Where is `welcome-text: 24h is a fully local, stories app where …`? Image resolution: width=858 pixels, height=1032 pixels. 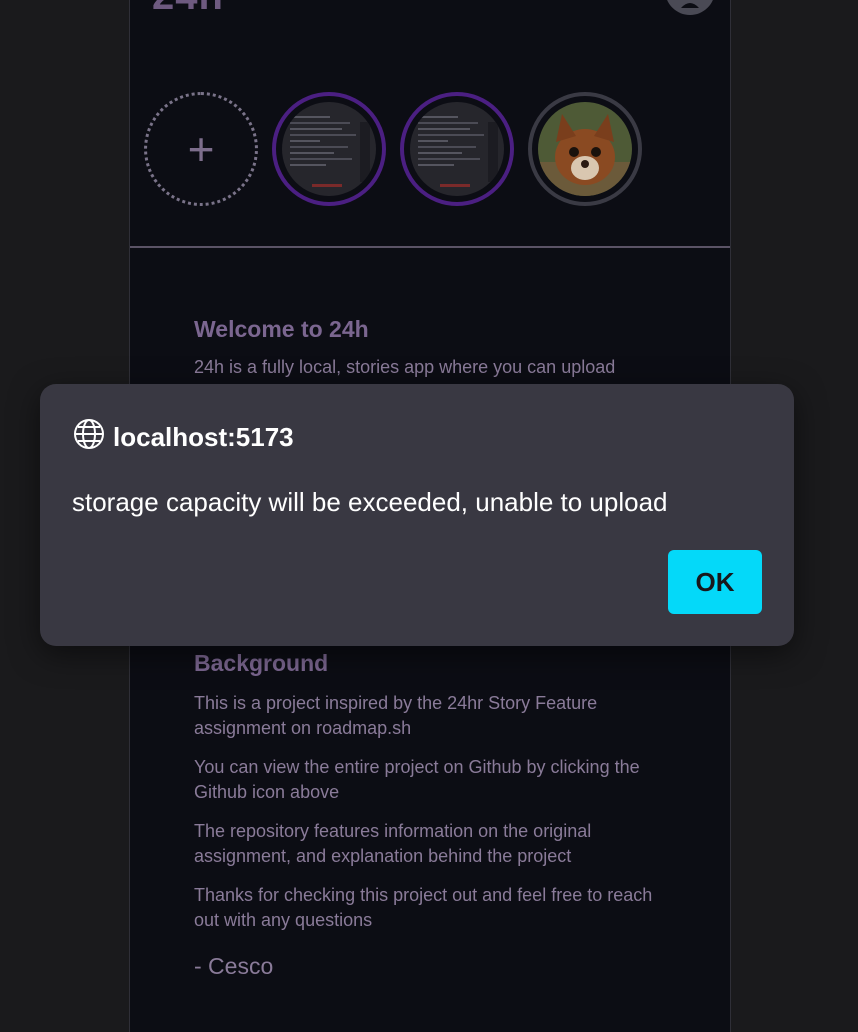 welcome-text: 24h is a fully local, stories app where … is located at coordinates (405, 367).